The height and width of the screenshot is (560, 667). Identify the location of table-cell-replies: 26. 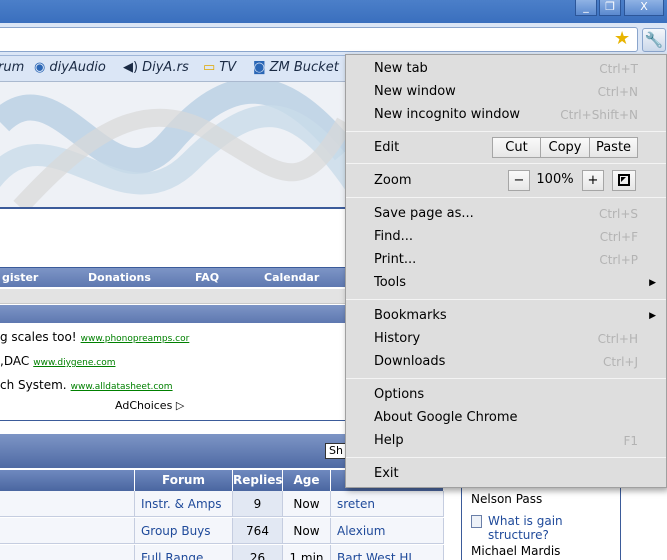
(258, 552).